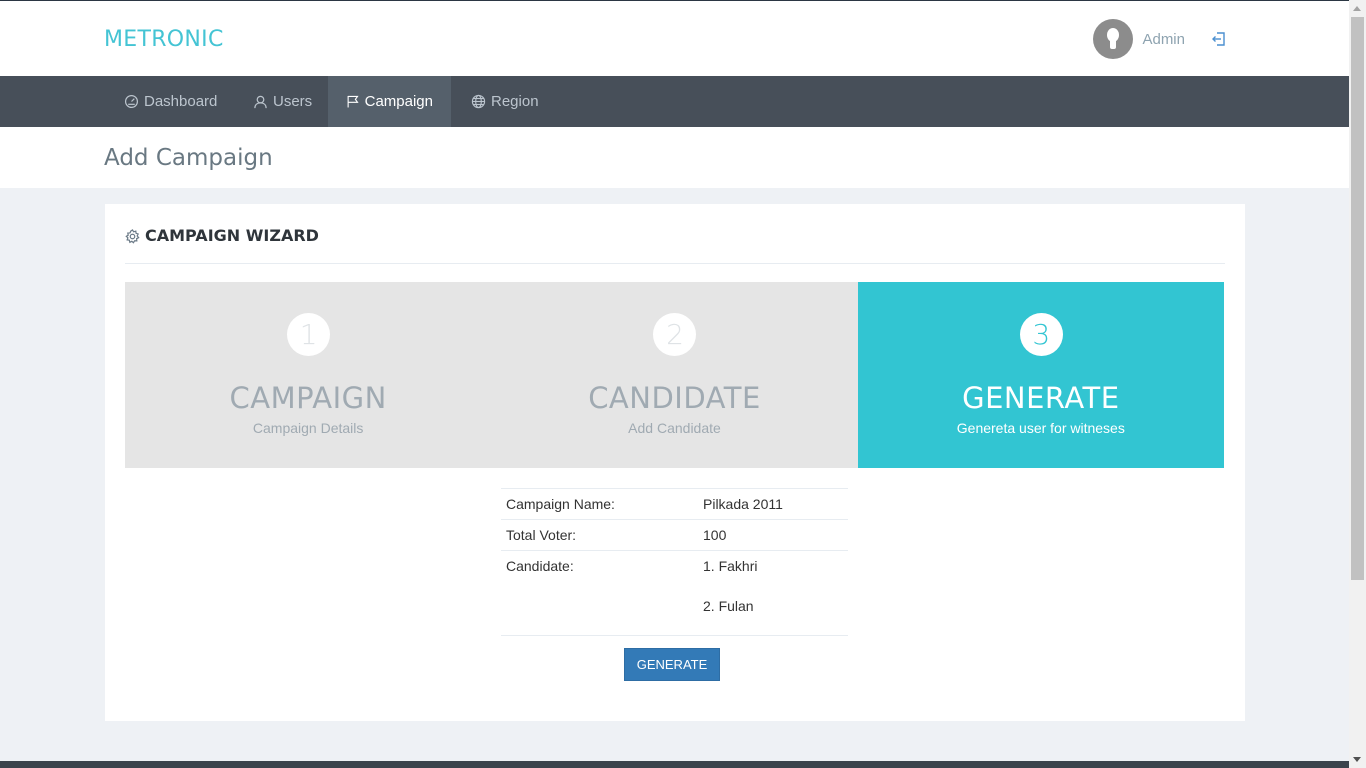 The width and height of the screenshot is (1366, 768). I want to click on campaign-name-value: Pilkada 2011, so click(773, 504).